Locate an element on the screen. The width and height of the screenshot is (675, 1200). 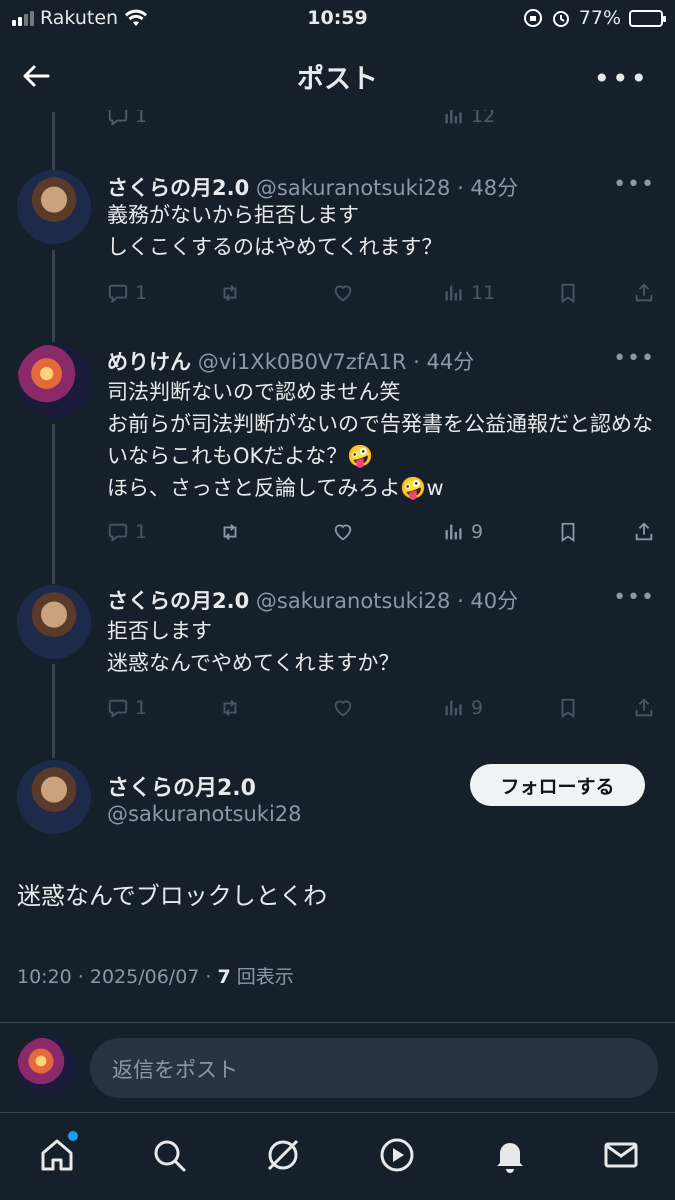
handle: @vi1Xk0B0V7zfA1R is located at coordinates (302, 362).